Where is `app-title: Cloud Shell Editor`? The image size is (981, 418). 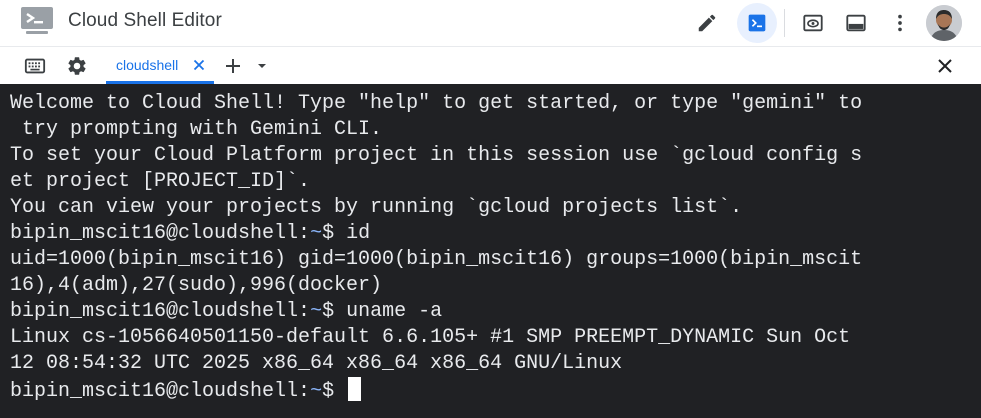 app-title: Cloud Shell Editor is located at coordinates (145, 20).